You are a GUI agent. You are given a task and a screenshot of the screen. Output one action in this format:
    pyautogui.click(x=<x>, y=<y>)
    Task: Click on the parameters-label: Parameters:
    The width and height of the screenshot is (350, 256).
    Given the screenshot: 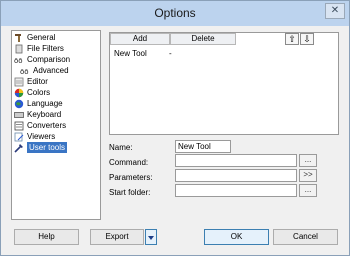 What is the action you would take?
    pyautogui.click(x=131, y=177)
    